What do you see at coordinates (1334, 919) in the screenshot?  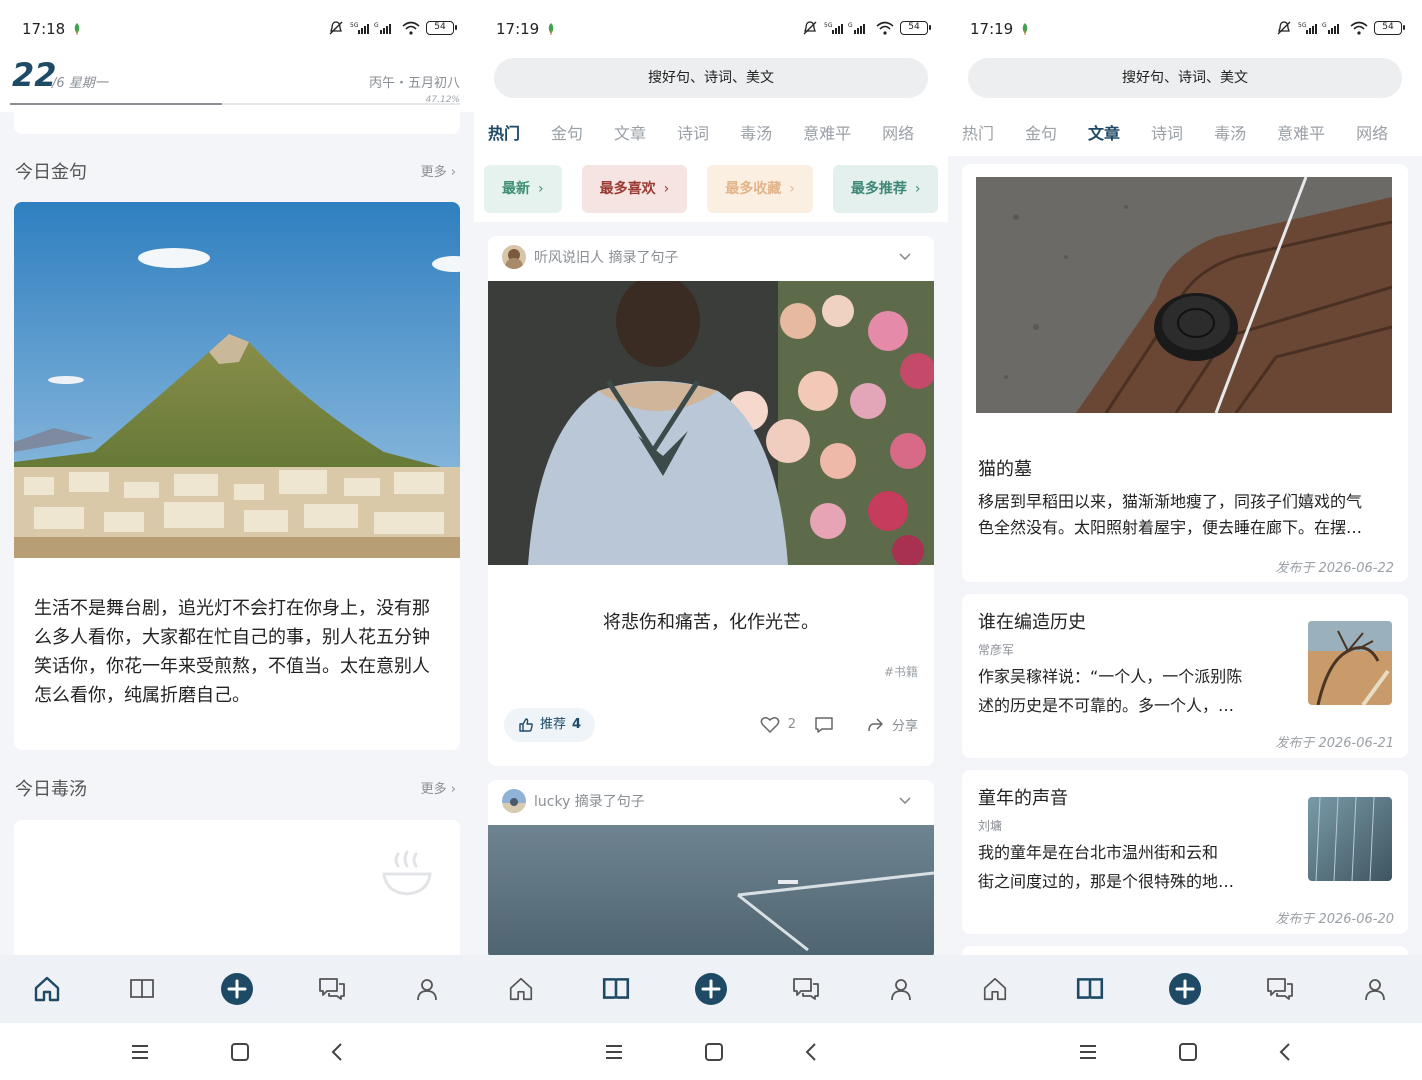 I see `article-date: 发布于 2026-06-20` at bounding box center [1334, 919].